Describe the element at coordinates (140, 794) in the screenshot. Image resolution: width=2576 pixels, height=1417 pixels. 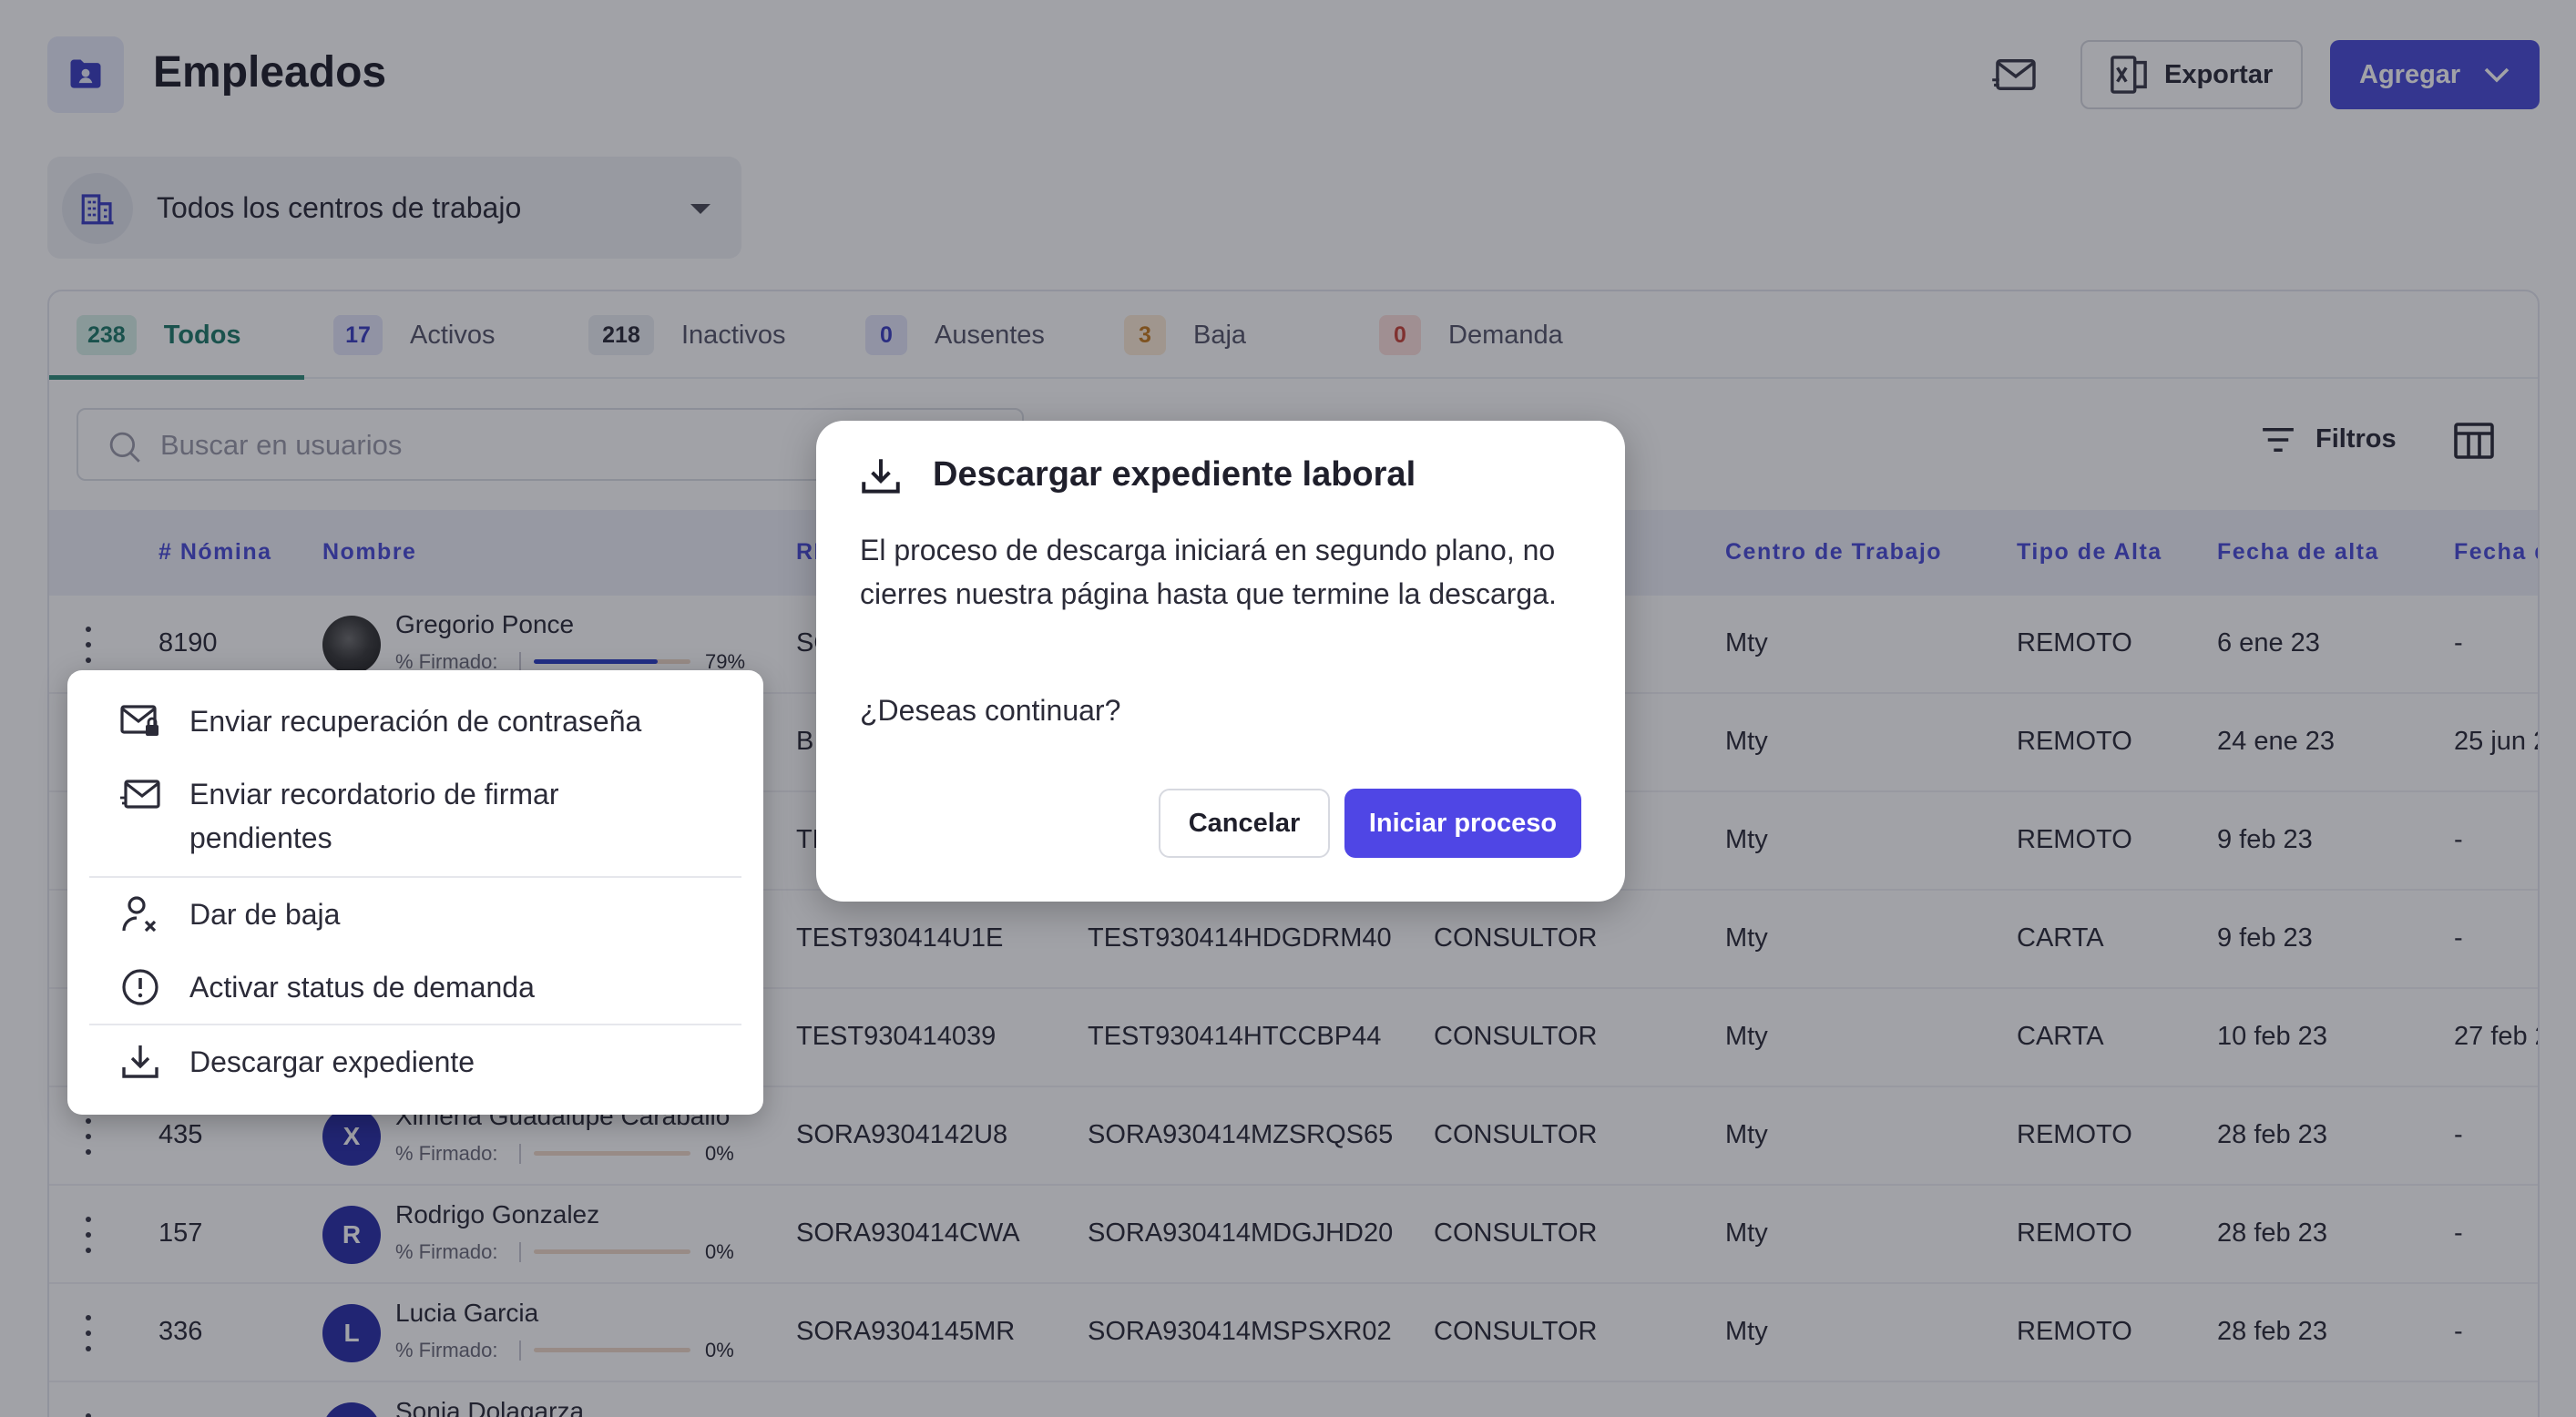
I see `mail-send-icon` at that location.